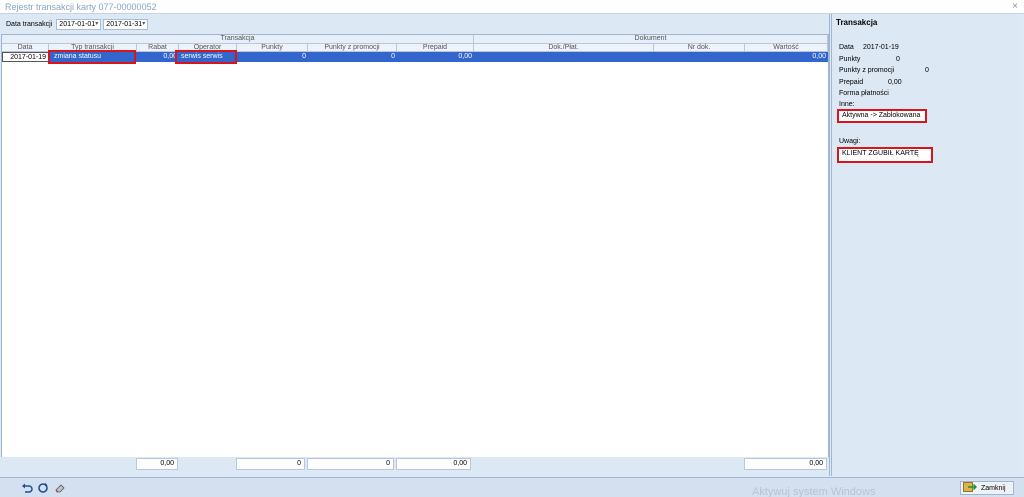 The height and width of the screenshot is (497, 1024). What do you see at coordinates (25, 57) in the screenshot?
I see `cell-data: 2017-01-19` at bounding box center [25, 57].